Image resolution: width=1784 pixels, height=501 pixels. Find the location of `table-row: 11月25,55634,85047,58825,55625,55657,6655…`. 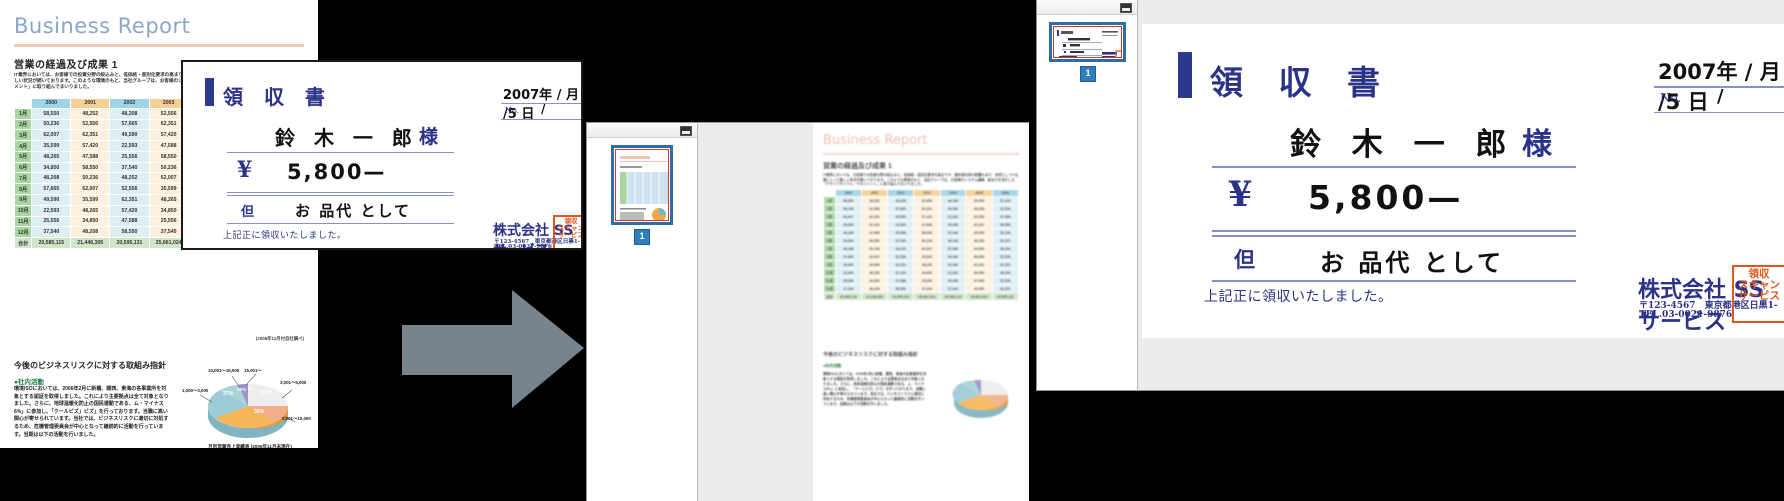

table-row: 11月25,55634,85047,58825,55625,55657,6655… is located at coordinates (921, 280).